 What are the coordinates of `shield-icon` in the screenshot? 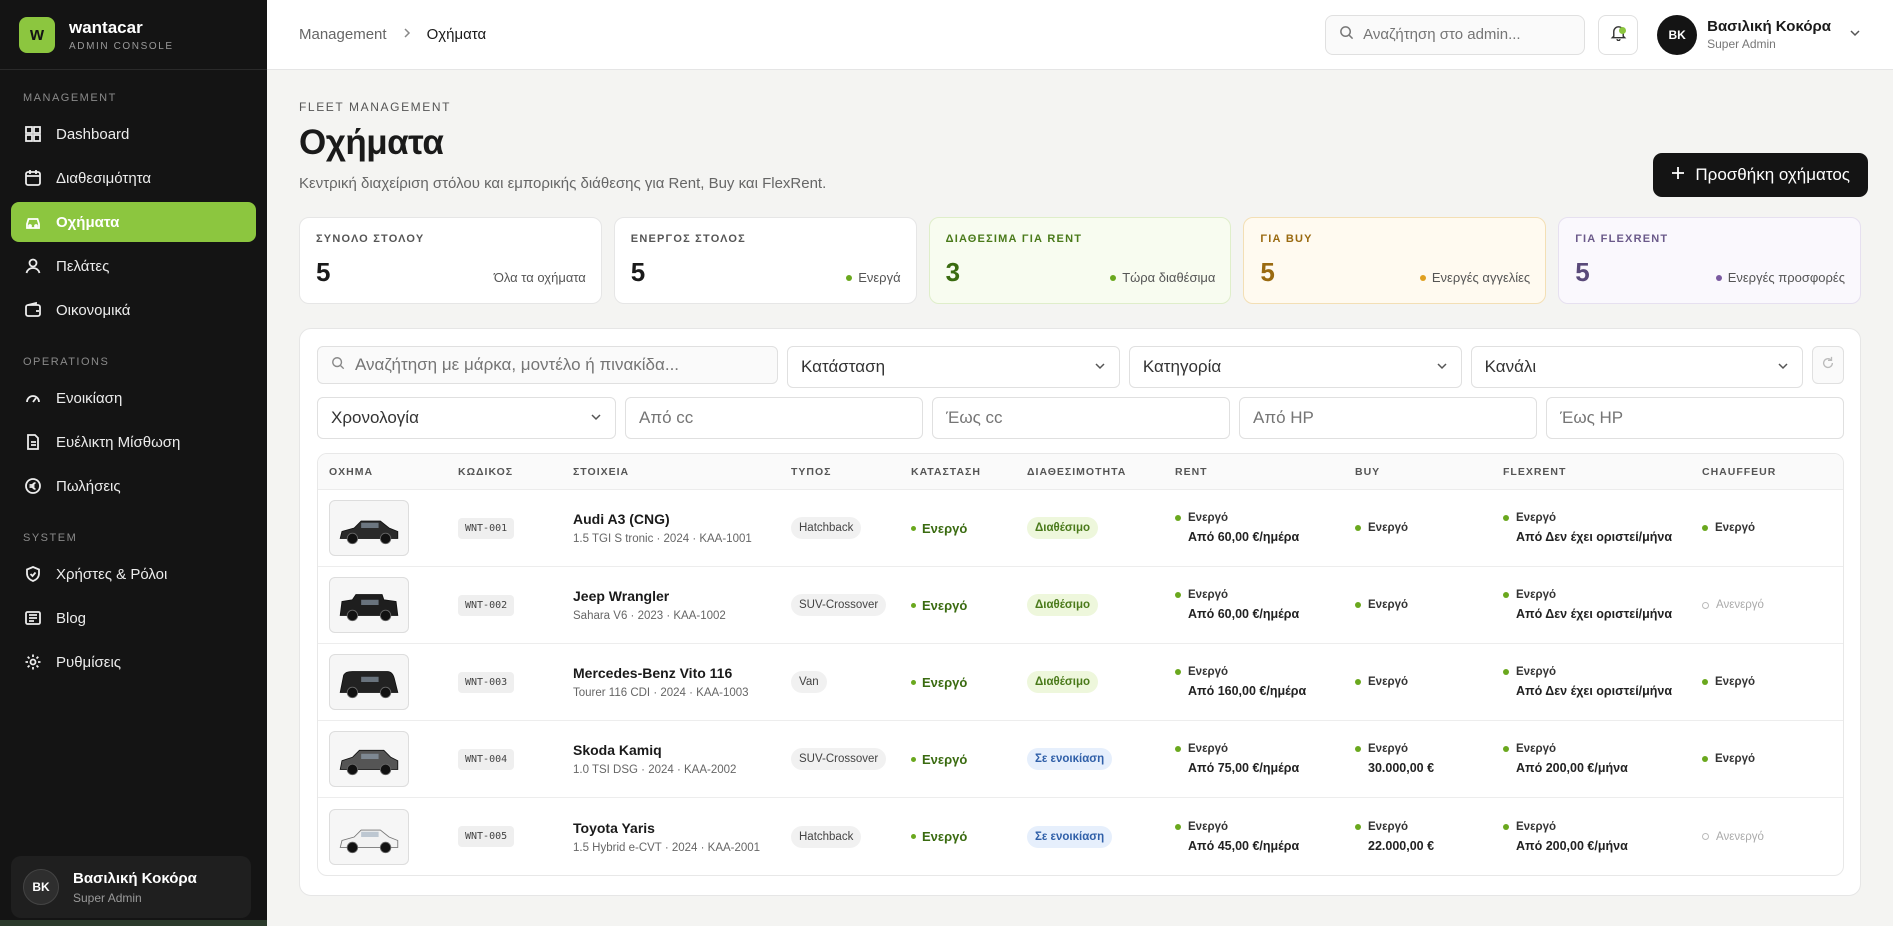 It's located at (33, 574).